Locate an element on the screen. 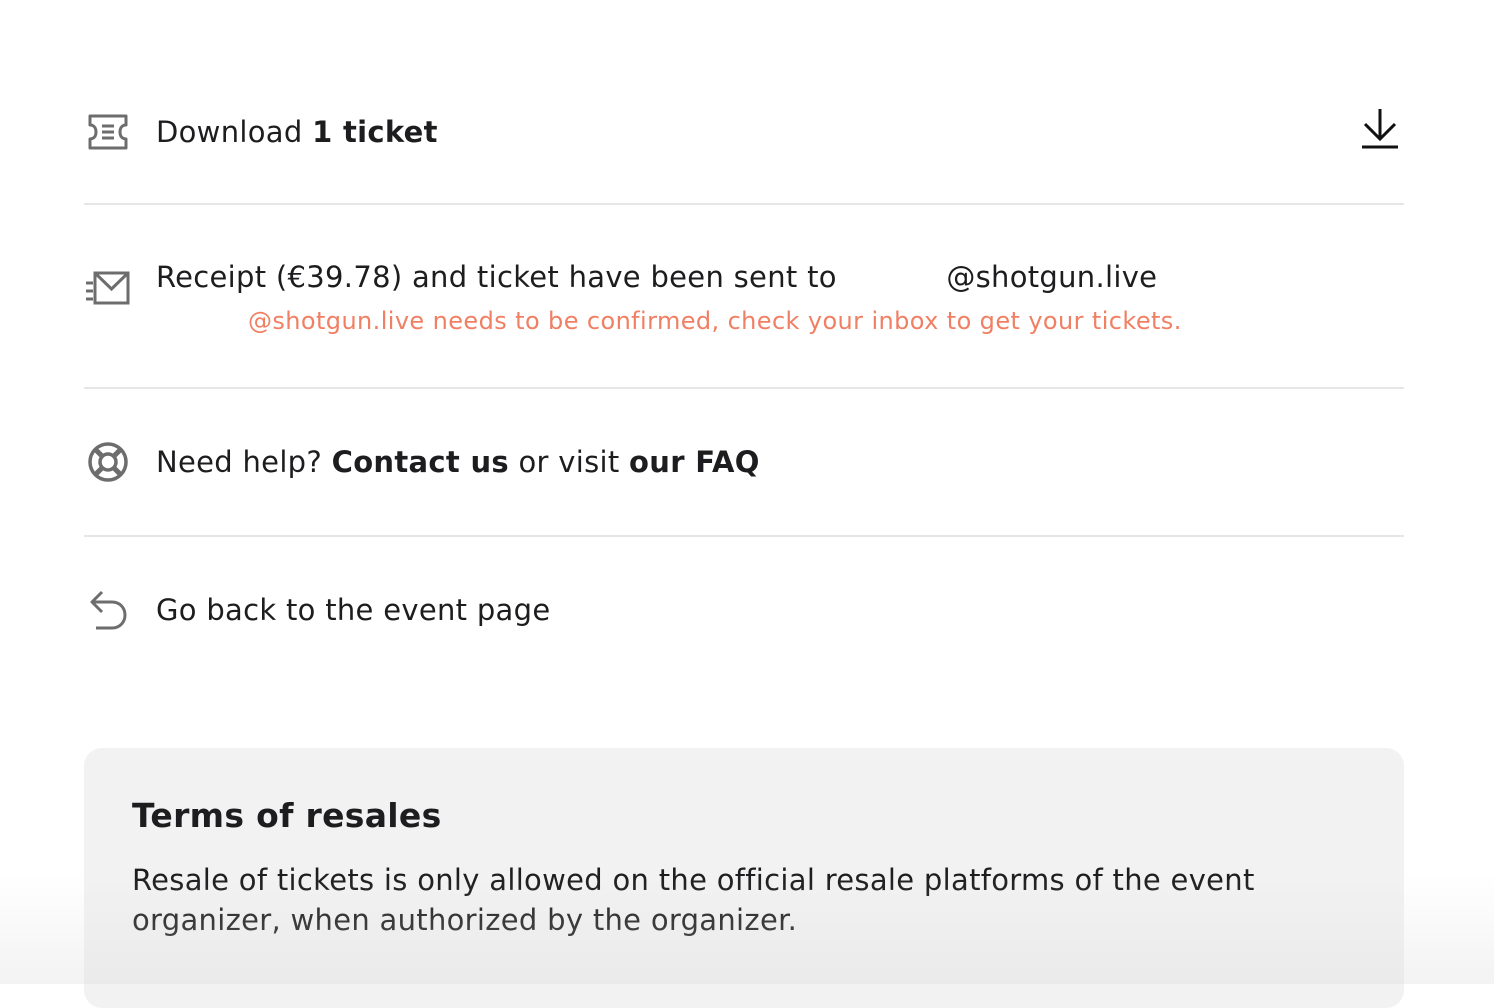 This screenshot has height=1008, width=1494. lifebuoy-icon is located at coordinates (108, 462).